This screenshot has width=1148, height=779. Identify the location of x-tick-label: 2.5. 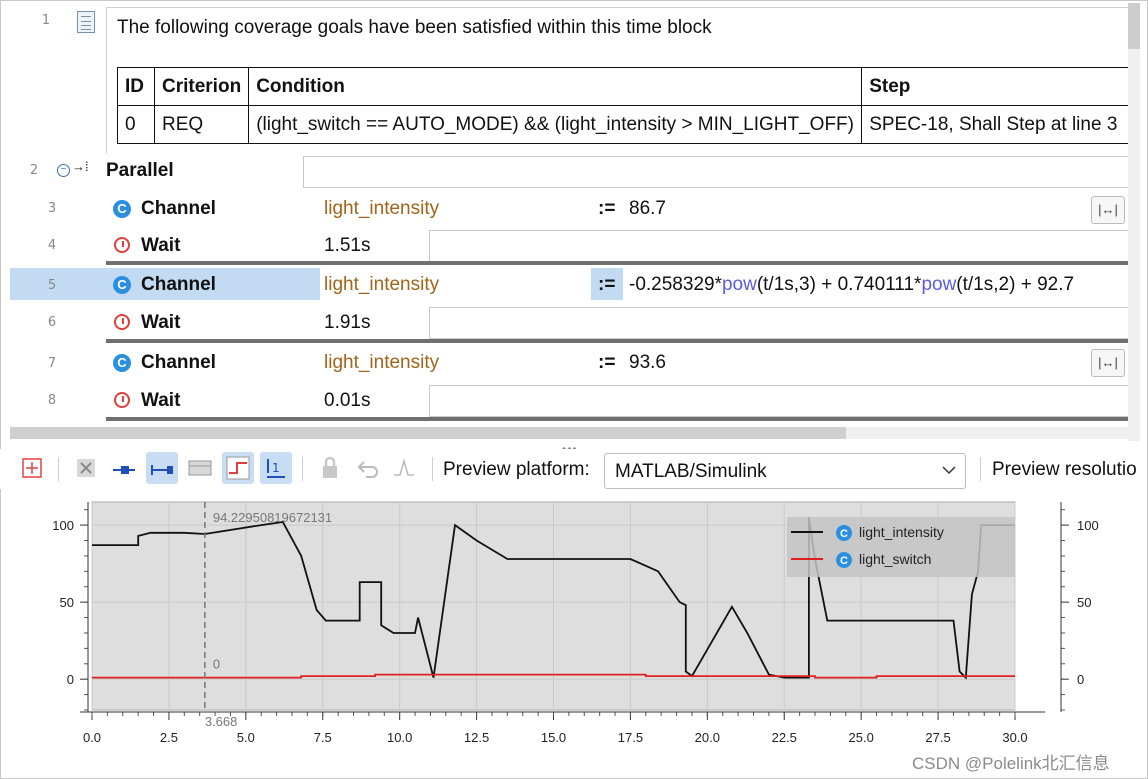
(169, 737).